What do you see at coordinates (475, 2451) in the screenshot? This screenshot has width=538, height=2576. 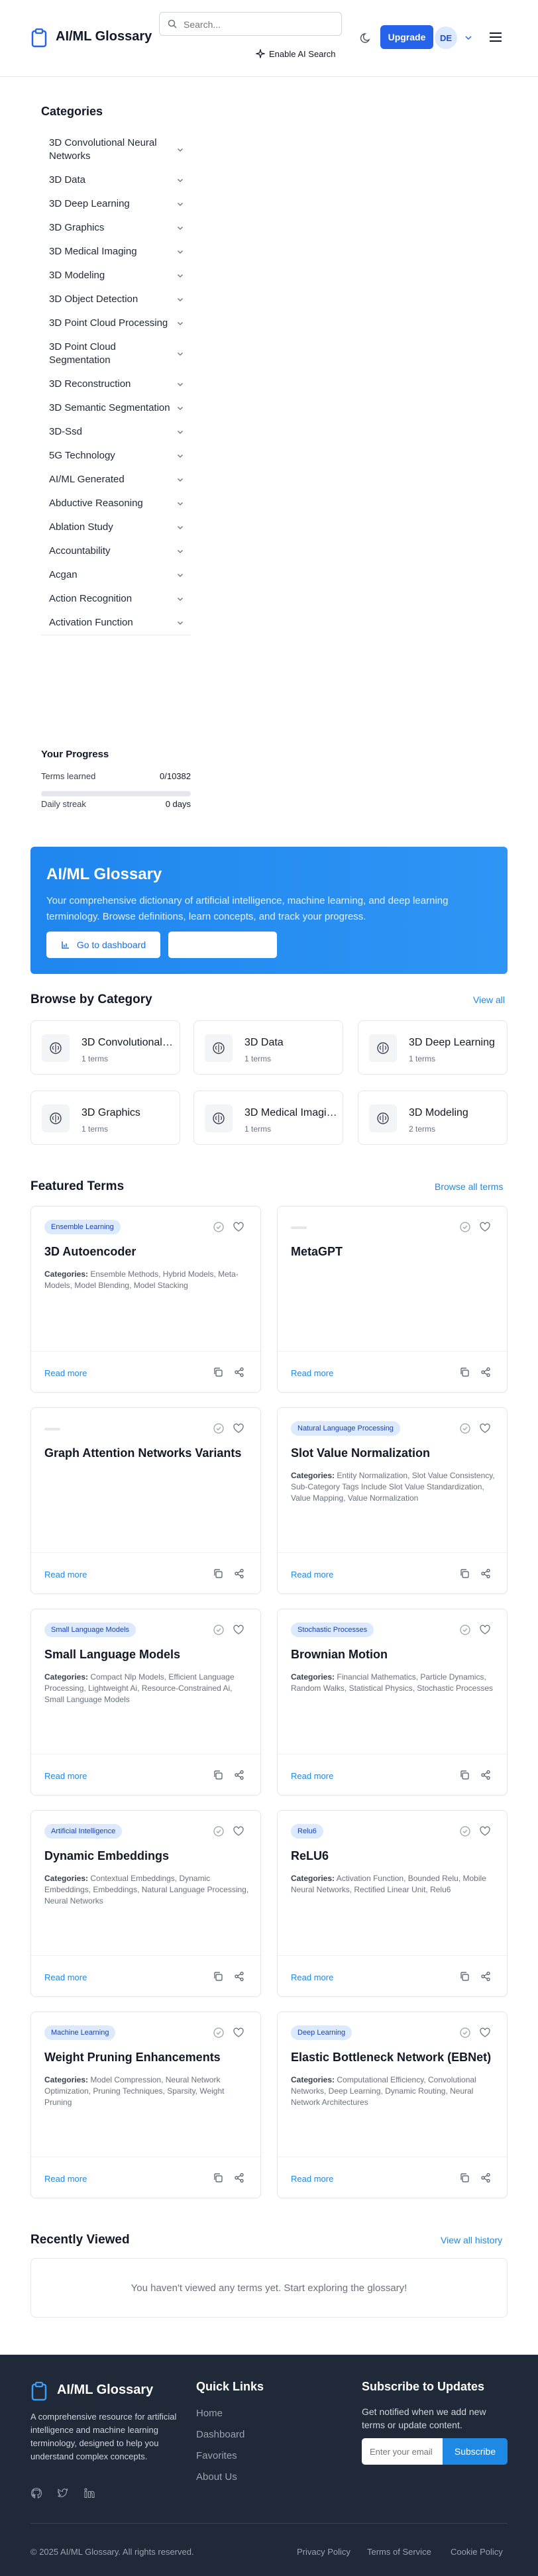 I see `subscribe-button: Subscribe` at bounding box center [475, 2451].